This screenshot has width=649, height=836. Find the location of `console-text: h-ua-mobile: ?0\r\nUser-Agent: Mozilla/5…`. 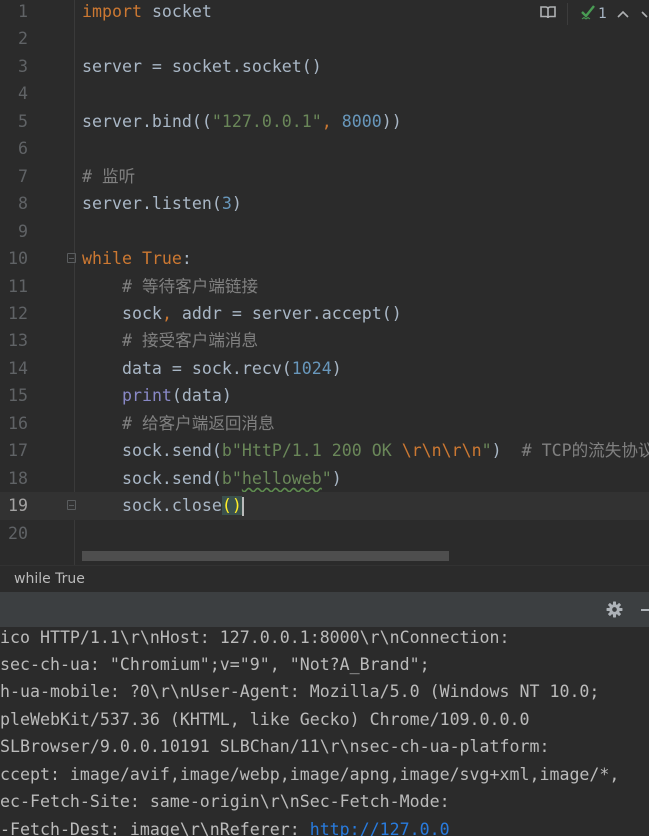

console-text: h-ua-mobile: ?0\r\nUser-Agent: Mozilla/5… is located at coordinates (300, 692).